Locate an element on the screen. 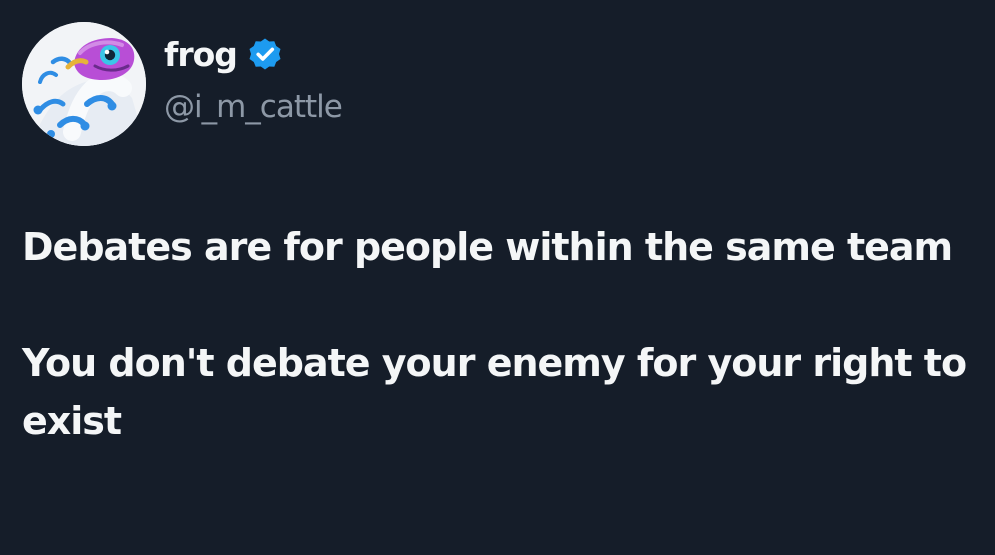 Image resolution: width=995 pixels, height=555 pixels. avatar is located at coordinates (84, 84).